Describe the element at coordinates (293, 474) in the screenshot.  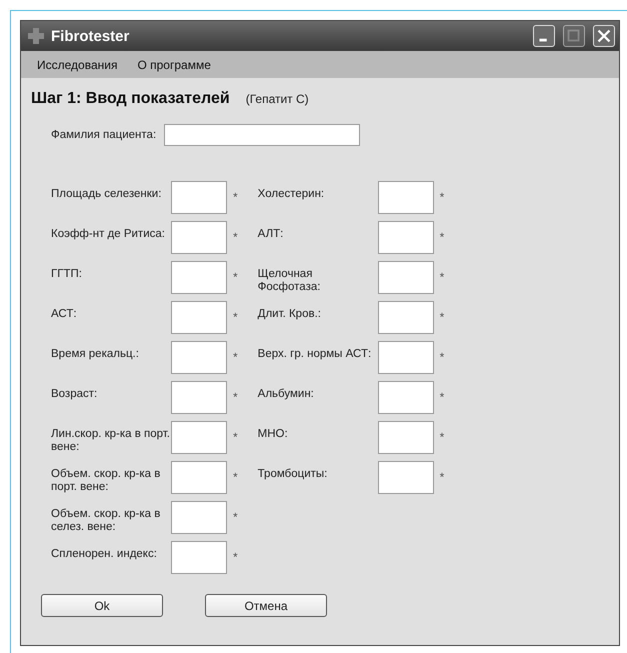
I see `field-label: Тромбоциты:` at that location.